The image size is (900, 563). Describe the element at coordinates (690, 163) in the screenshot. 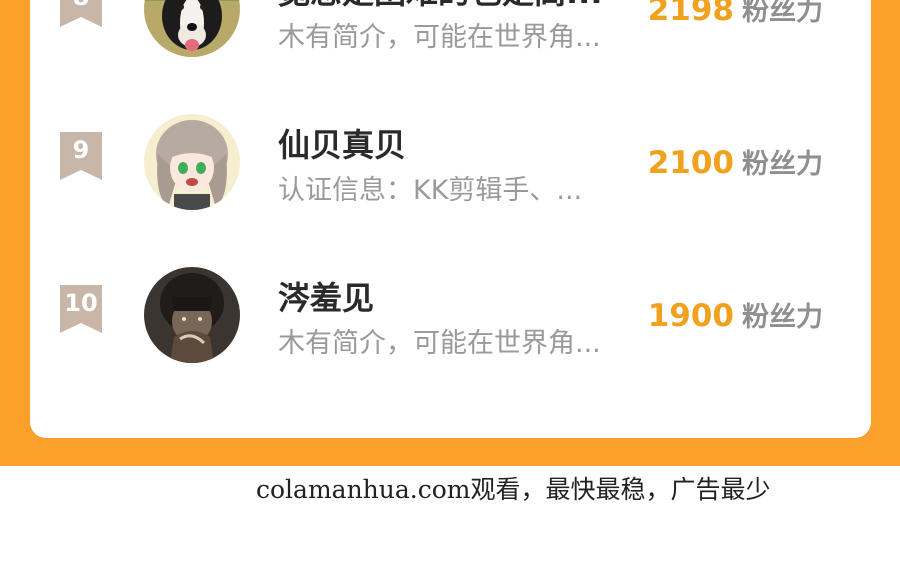

I see `fans-number: 2100` at that location.